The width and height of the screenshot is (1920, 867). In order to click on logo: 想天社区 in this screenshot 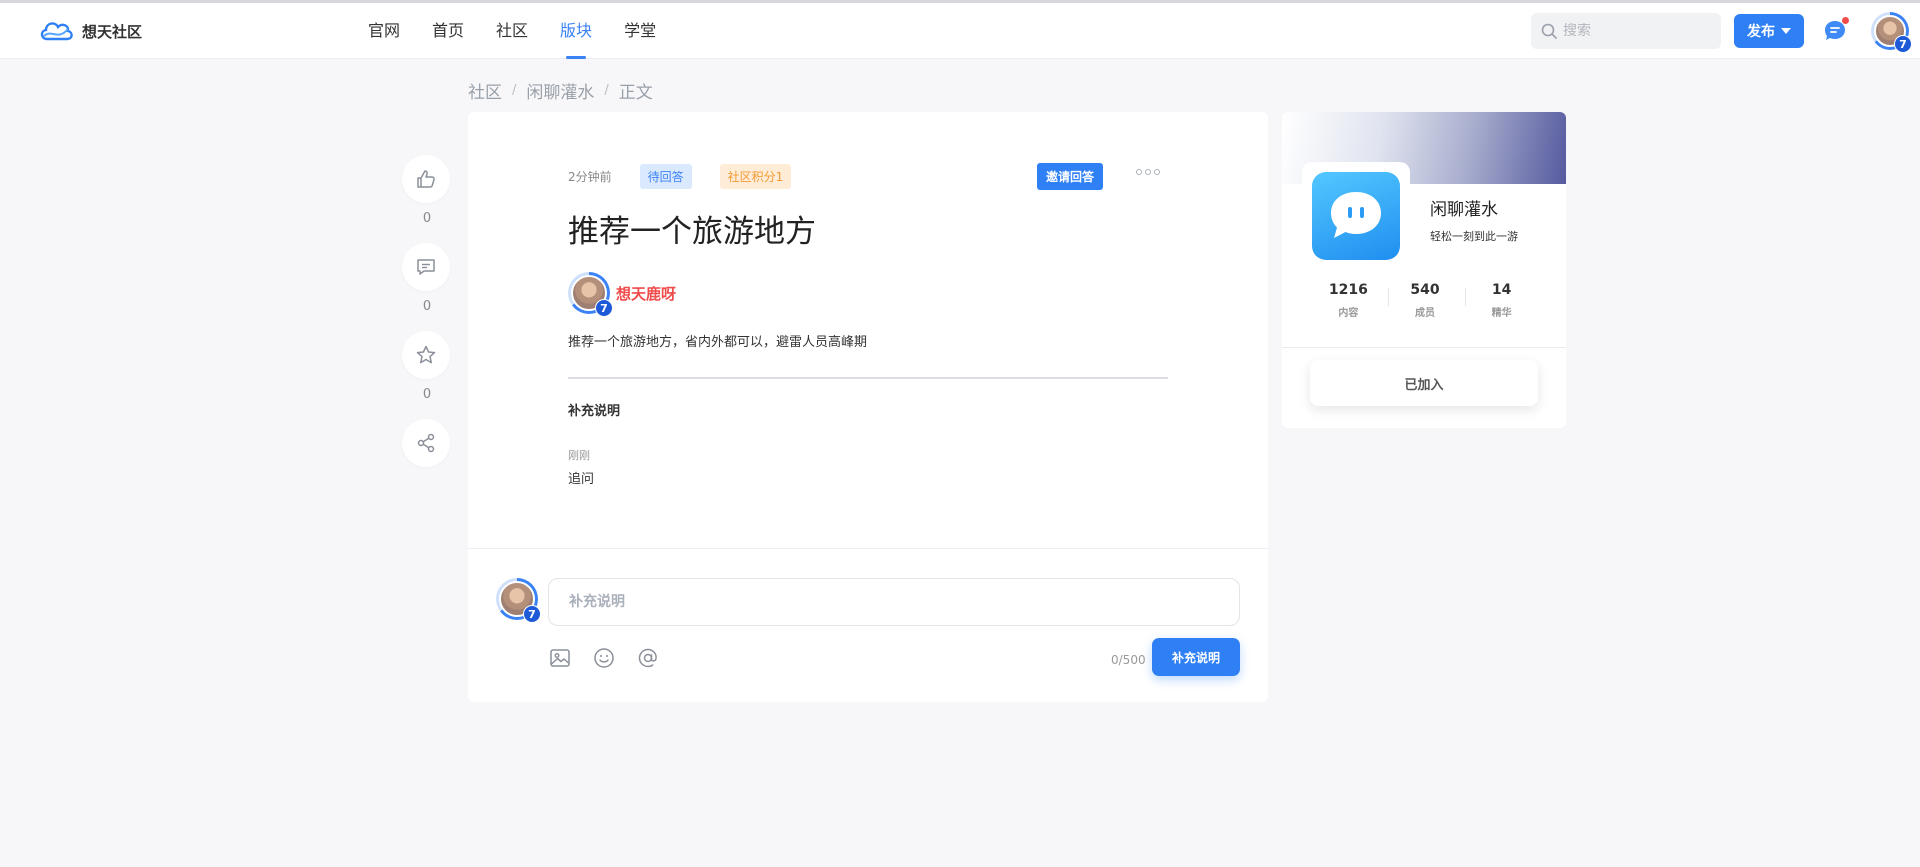, I will do `click(90, 31)`.